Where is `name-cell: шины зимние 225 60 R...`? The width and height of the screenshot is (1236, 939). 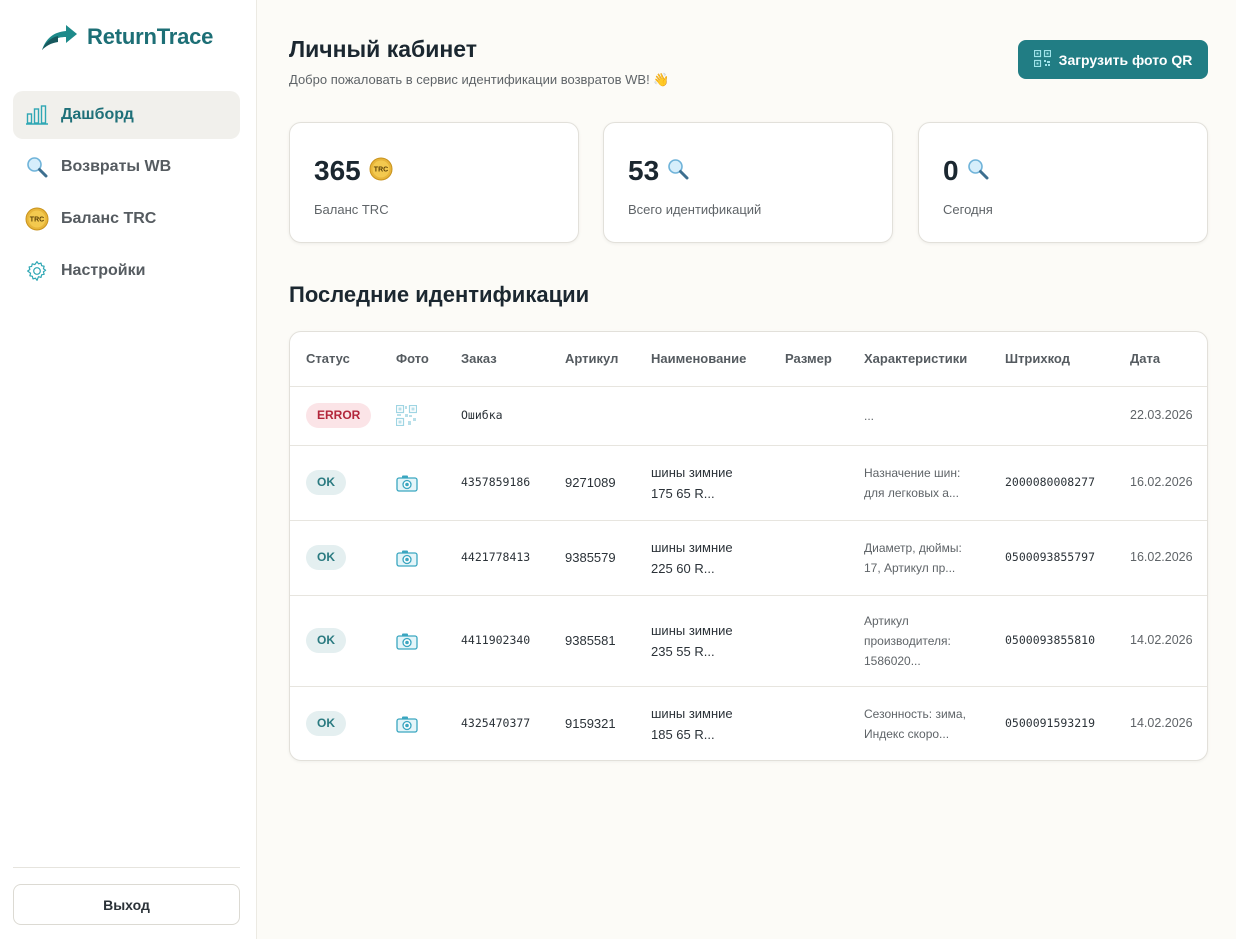
name-cell: шины зимние 225 60 R... is located at coordinates (702, 558).